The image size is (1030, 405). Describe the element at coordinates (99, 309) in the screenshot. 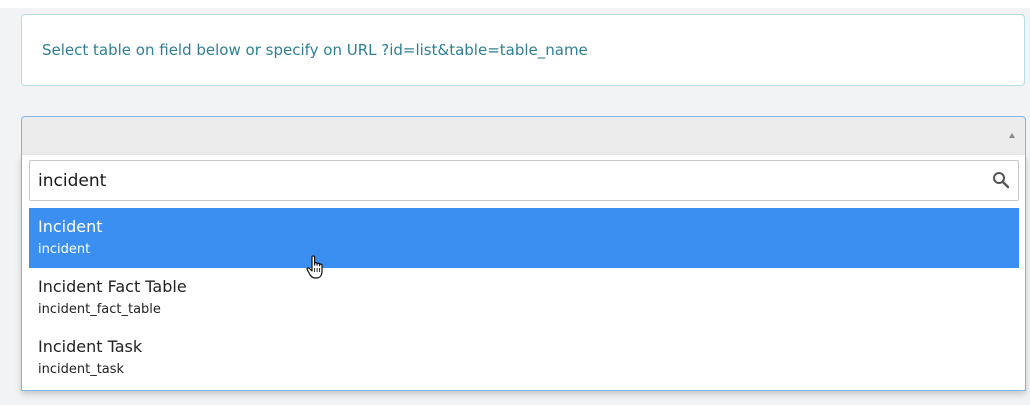

I see `option-table-name: incident_fact_table` at that location.